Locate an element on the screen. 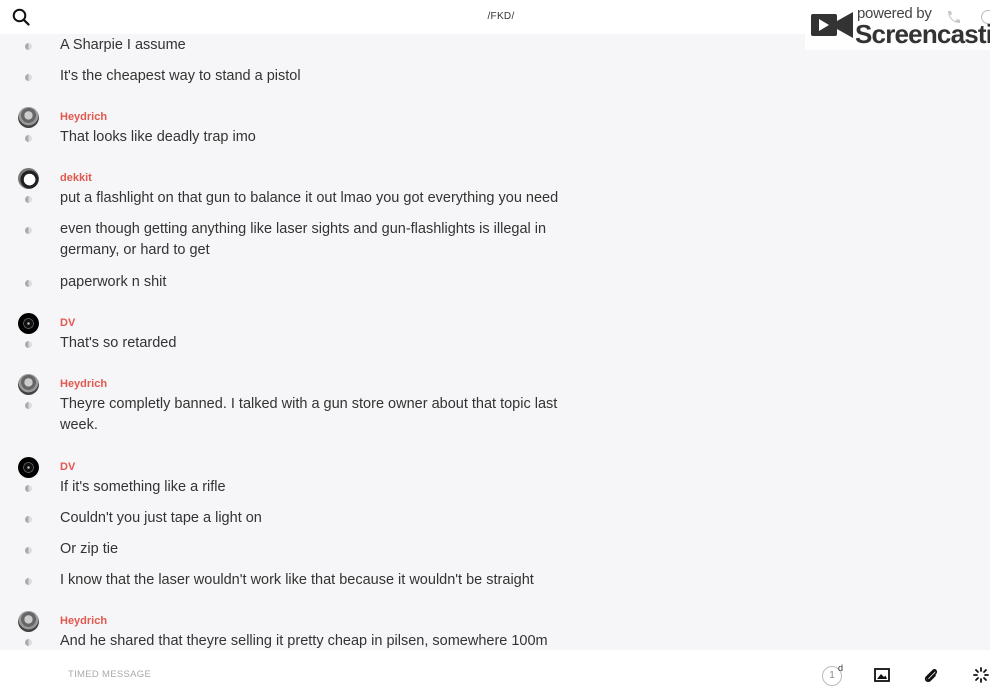 Image resolution: width=990 pixels, height=700 pixels. screencastify-watermark: powered by Screencastify is located at coordinates (897, 25).